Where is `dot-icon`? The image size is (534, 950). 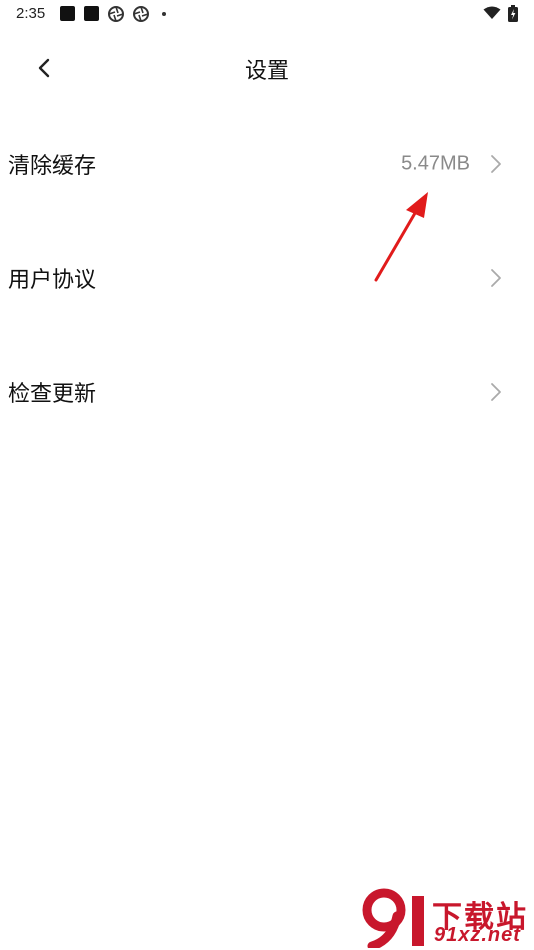 dot-icon is located at coordinates (164, 14).